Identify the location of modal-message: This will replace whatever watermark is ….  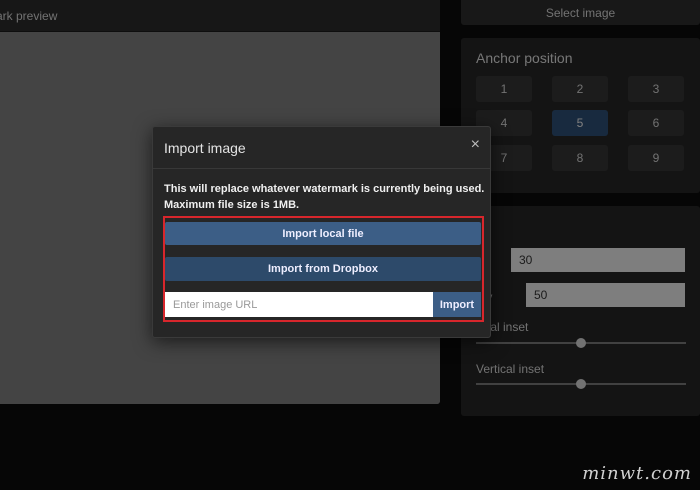
(324, 197).